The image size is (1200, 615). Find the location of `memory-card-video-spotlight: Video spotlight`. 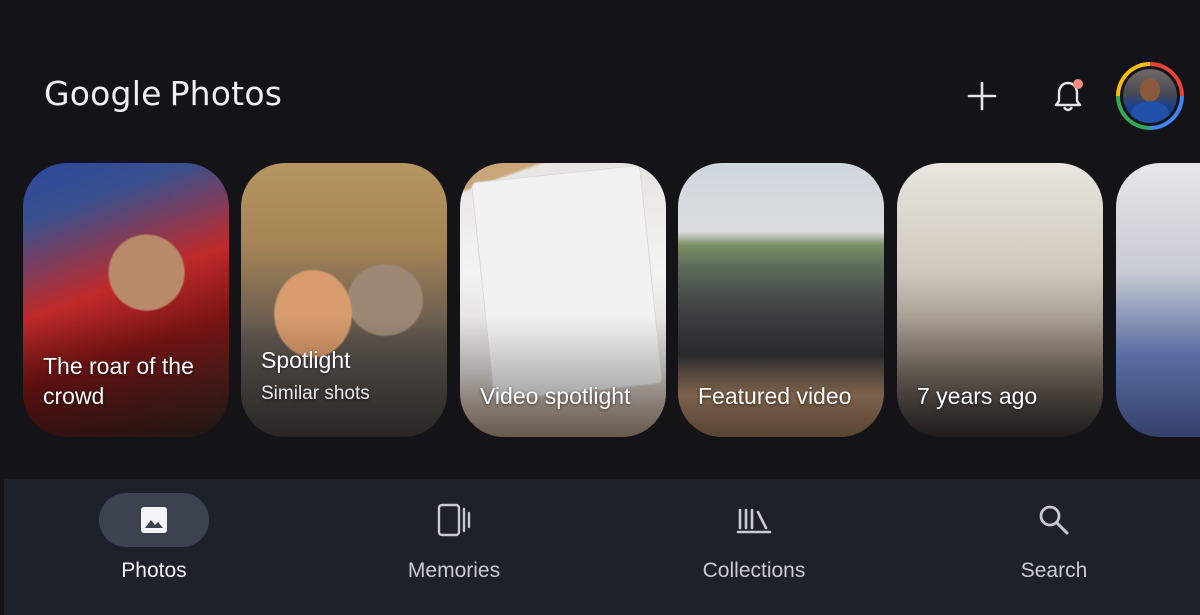

memory-card-video-spotlight: Video spotlight is located at coordinates (563, 300).